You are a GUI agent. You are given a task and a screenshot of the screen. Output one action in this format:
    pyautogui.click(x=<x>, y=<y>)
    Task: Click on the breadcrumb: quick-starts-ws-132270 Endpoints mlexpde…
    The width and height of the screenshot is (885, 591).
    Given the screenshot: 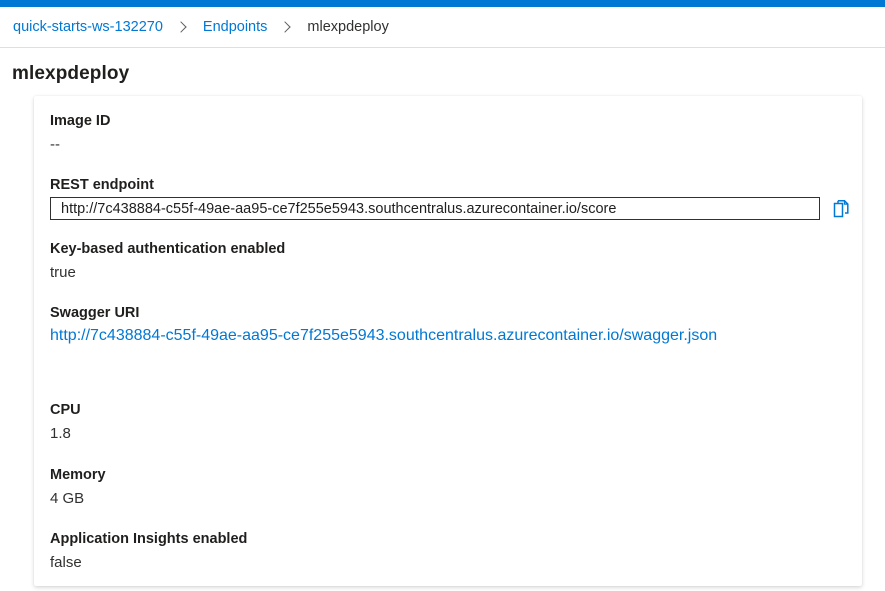 What is the action you would take?
    pyautogui.click(x=442, y=27)
    